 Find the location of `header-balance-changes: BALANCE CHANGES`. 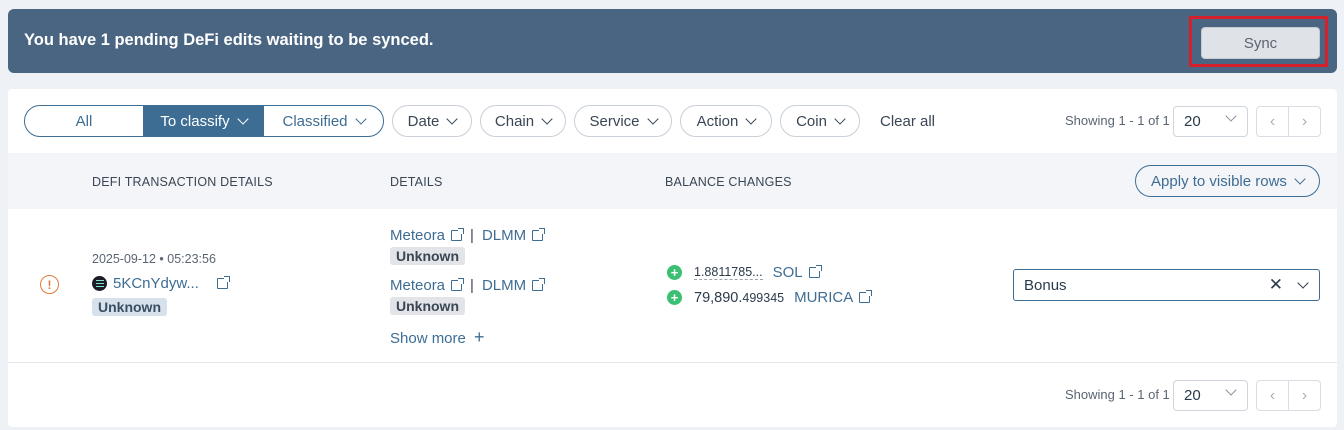

header-balance-changes: BALANCE CHANGES is located at coordinates (728, 182).